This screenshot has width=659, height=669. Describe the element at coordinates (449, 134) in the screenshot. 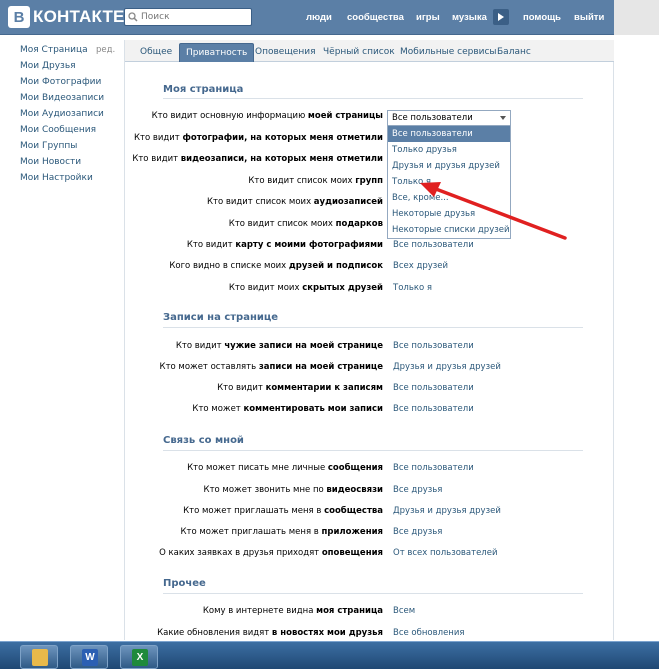

I see `dropdown-option: Все пользователи` at that location.